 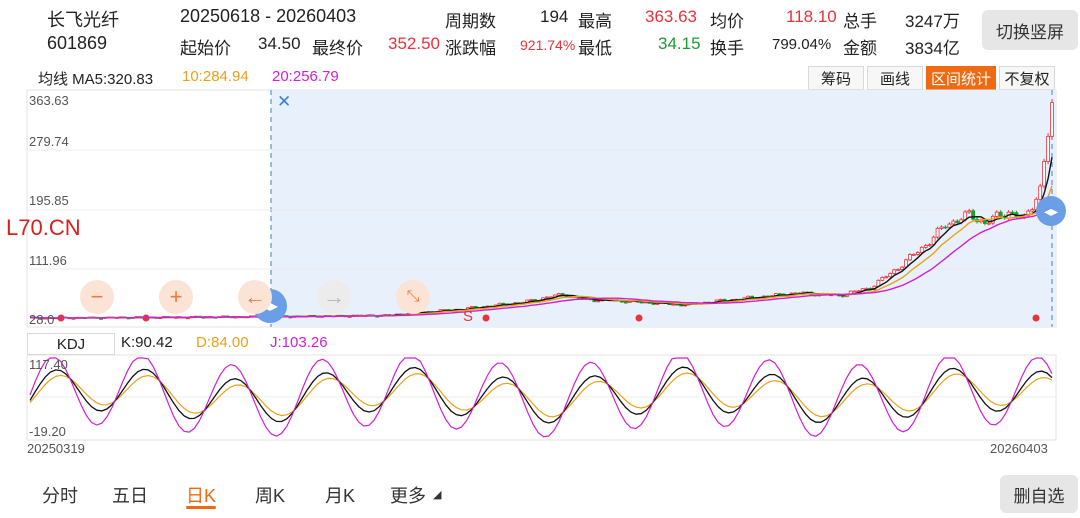 What do you see at coordinates (42, 319) in the screenshot?
I see `y-tick-5: 28.0` at bounding box center [42, 319].